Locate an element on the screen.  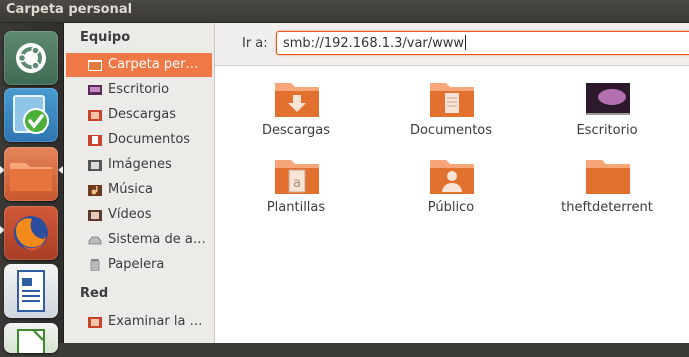
sidebar-item-label: Imágenes is located at coordinates (140, 164).